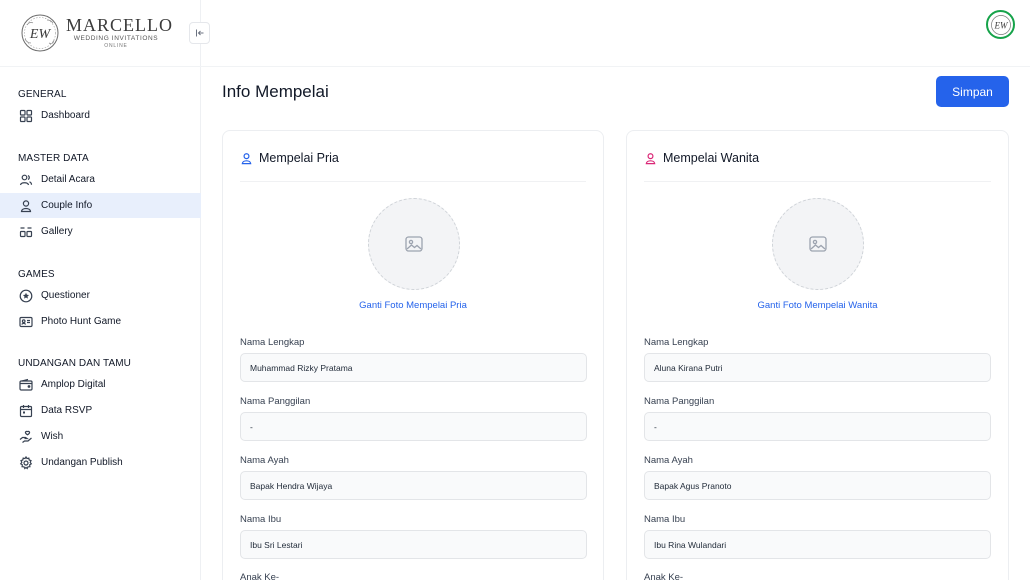 The image size is (1030, 580). Describe the element at coordinates (25, 436) in the screenshot. I see `hand-heart-icon` at that location.